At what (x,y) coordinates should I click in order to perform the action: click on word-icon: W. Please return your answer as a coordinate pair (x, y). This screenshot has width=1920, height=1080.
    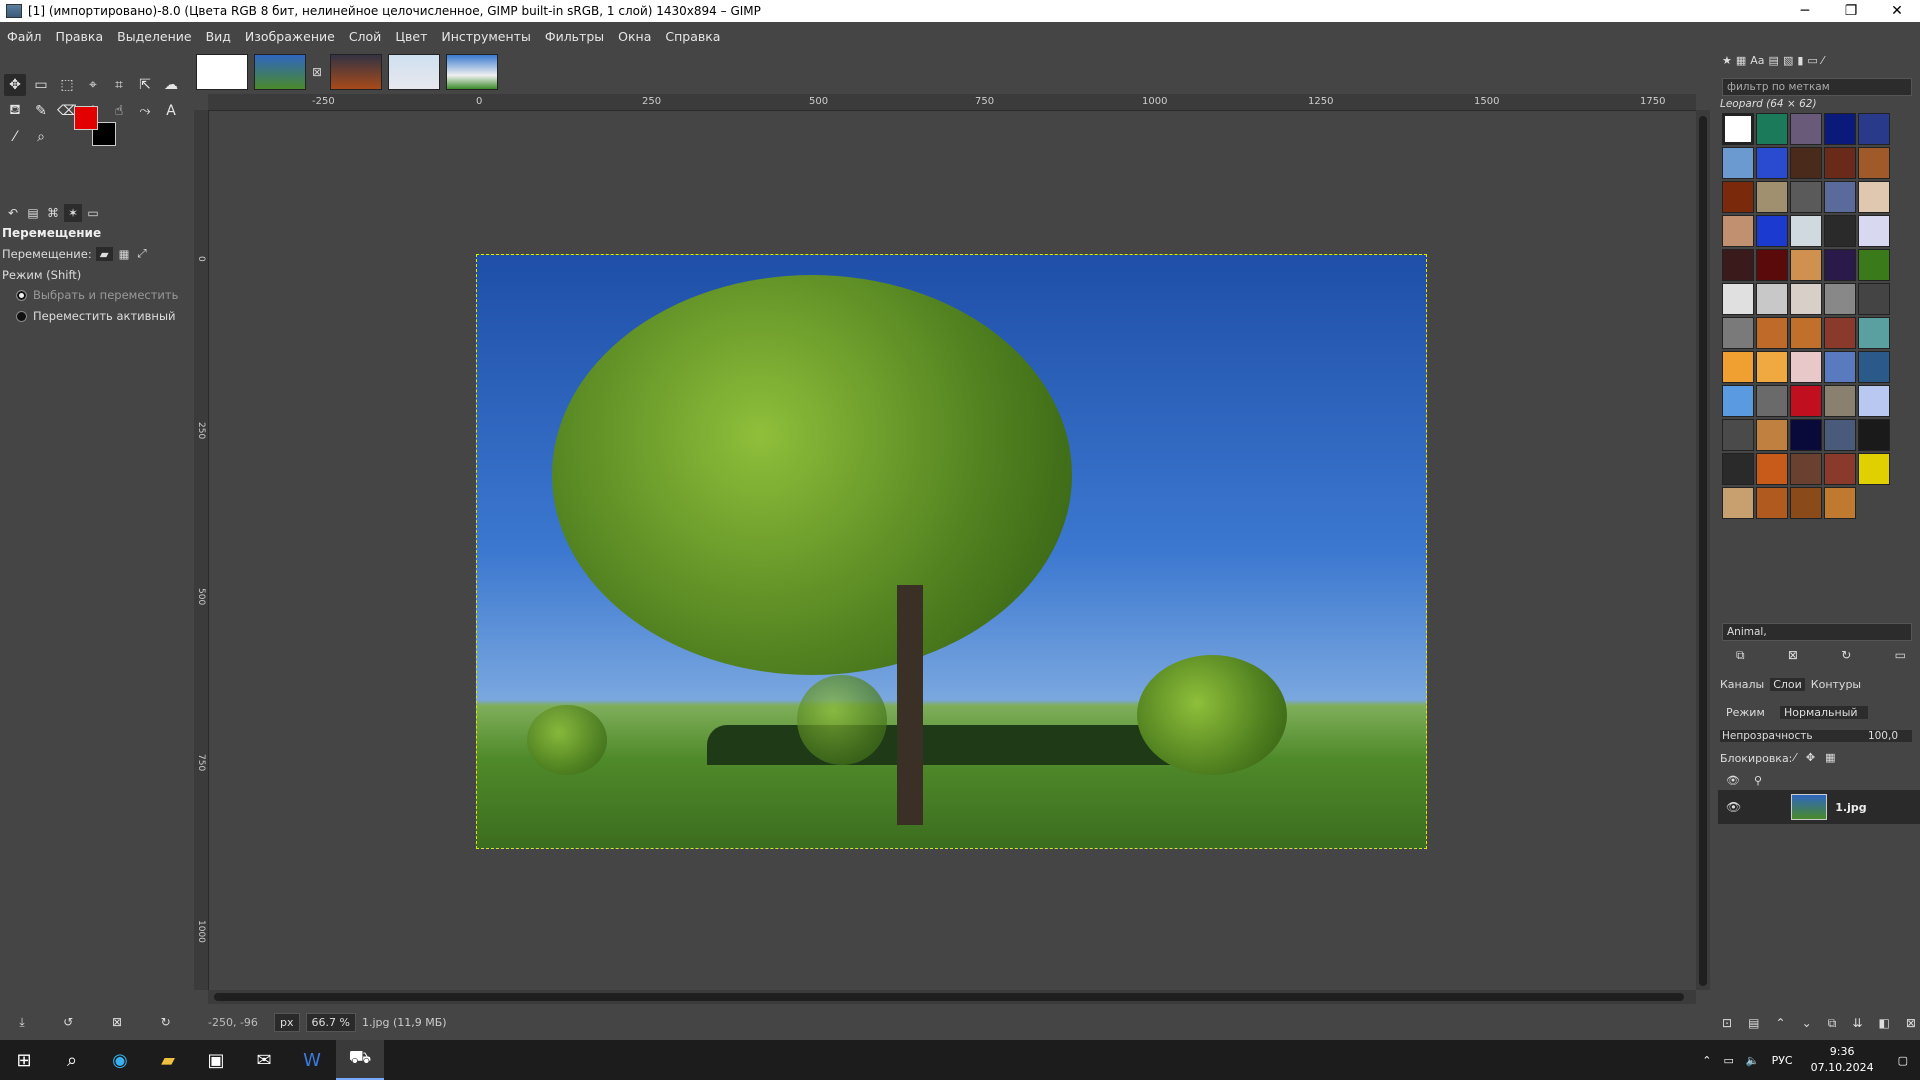
    Looking at the image, I should click on (312, 1060).